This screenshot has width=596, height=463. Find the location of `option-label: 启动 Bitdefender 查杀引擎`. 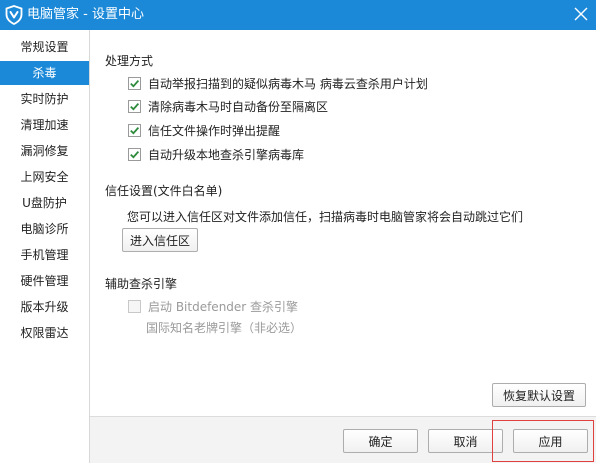

option-label: 启动 Bitdefender 查杀引擎 is located at coordinates (223, 306).